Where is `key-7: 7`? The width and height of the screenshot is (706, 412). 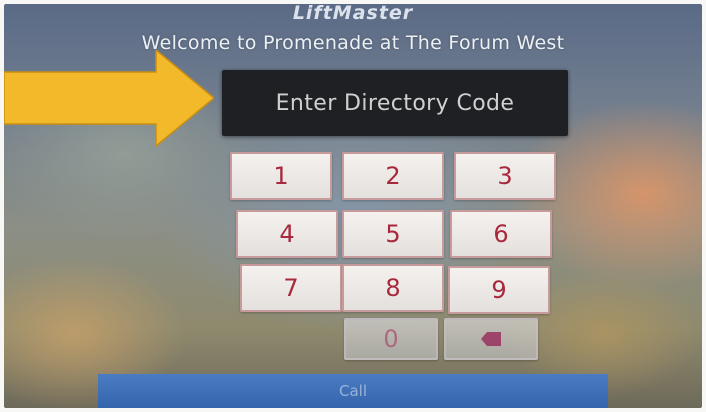
key-7: 7 is located at coordinates (291, 288).